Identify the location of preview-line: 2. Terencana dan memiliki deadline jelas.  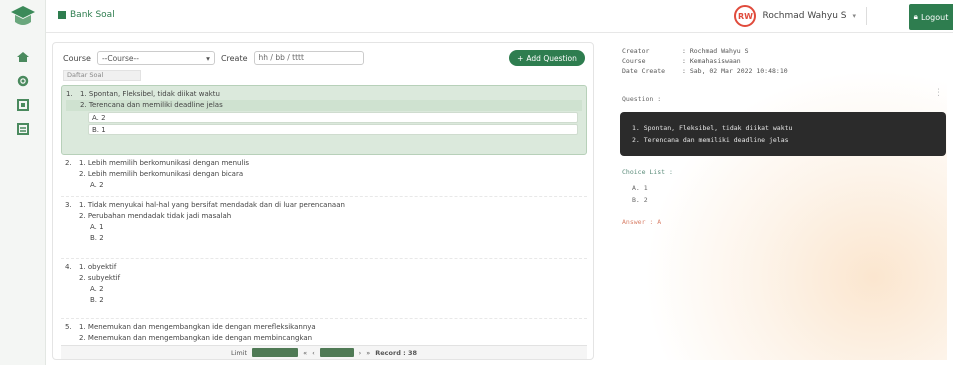
(710, 140).